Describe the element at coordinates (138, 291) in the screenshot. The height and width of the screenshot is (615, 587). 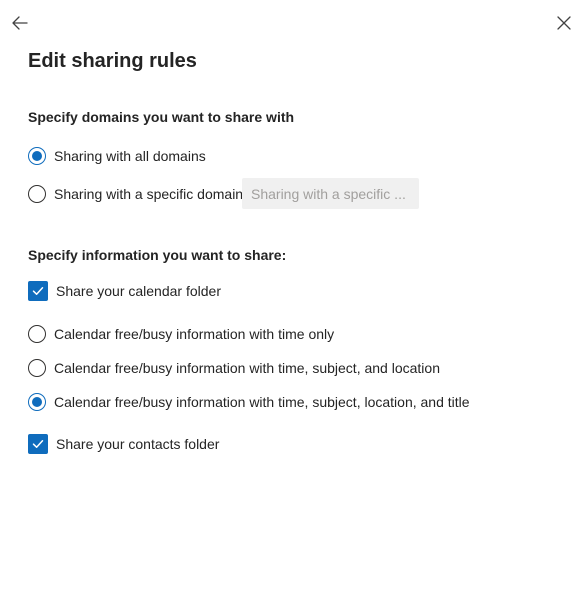
I see `checkbox-calendar-folder-label: Share your calendar folder` at that location.